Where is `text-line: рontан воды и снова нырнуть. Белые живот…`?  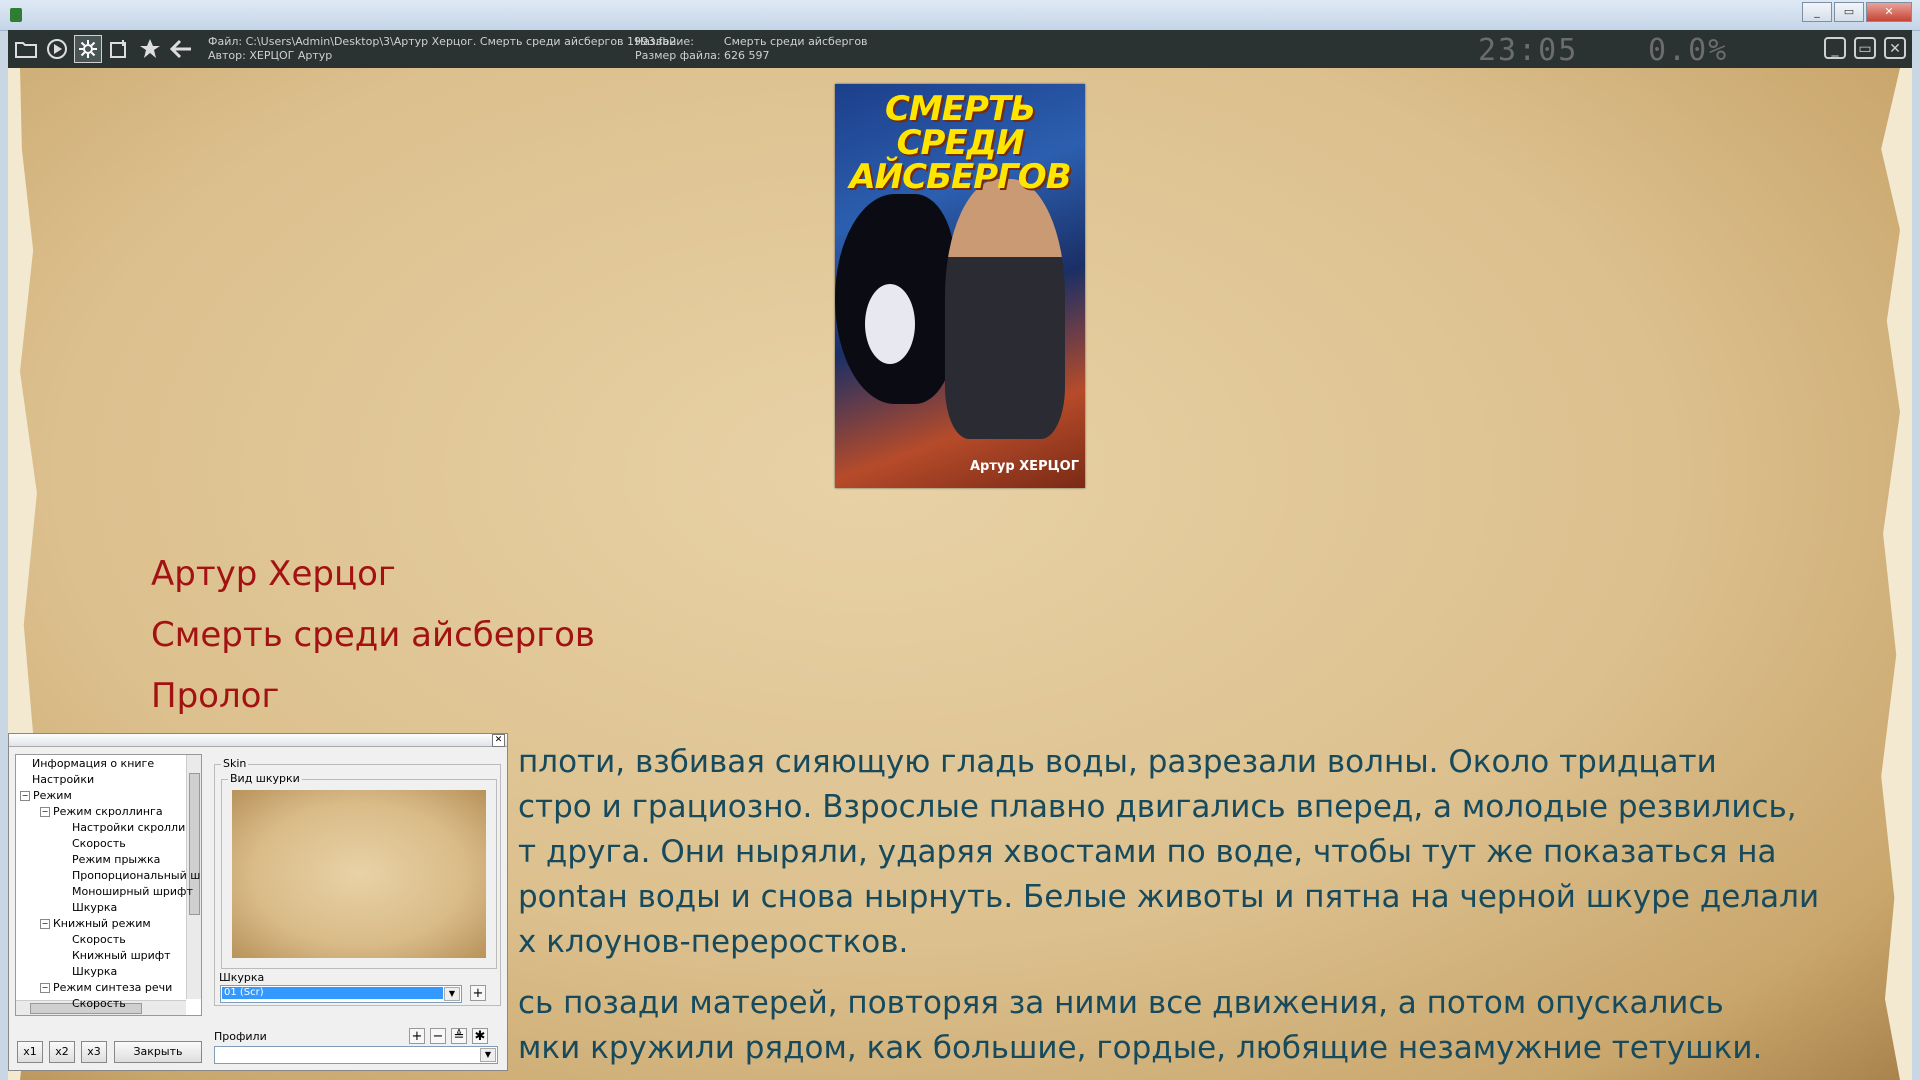 text-line: рontан воды и снова нырнуть. Белые живот… is located at coordinates (1169, 897).